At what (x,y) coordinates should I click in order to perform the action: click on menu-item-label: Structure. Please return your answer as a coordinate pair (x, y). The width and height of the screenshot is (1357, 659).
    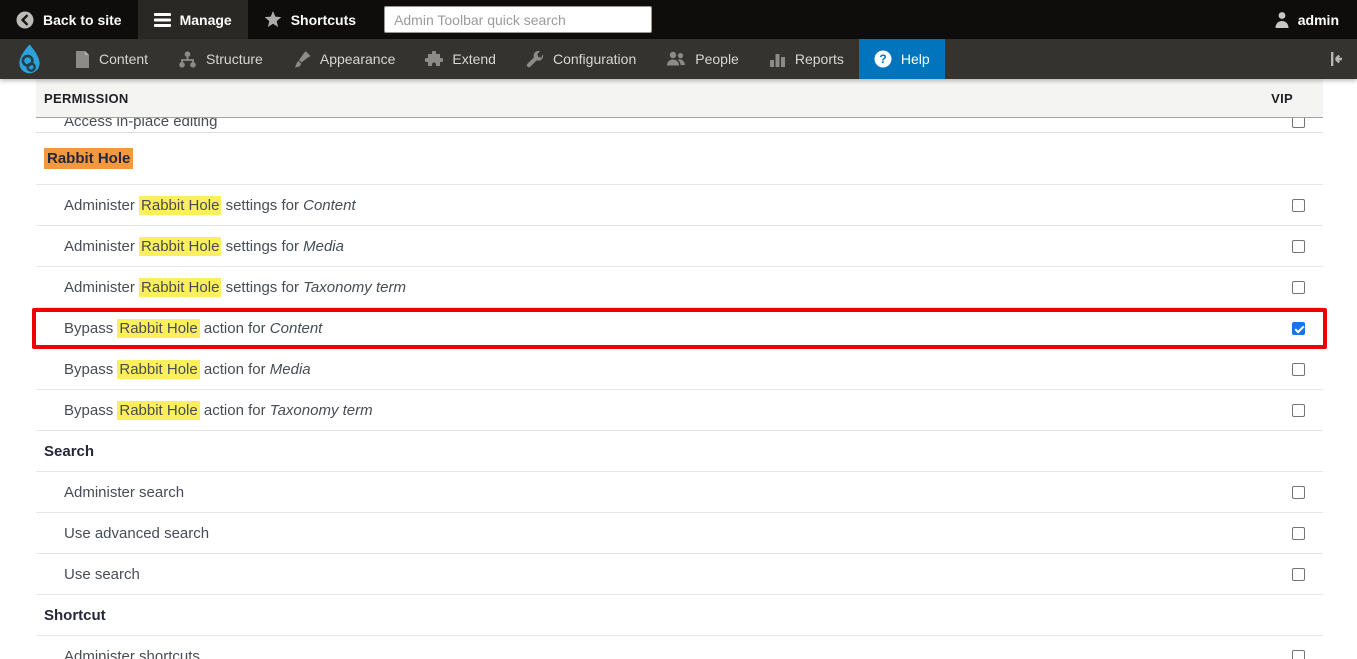
    Looking at the image, I should click on (234, 59).